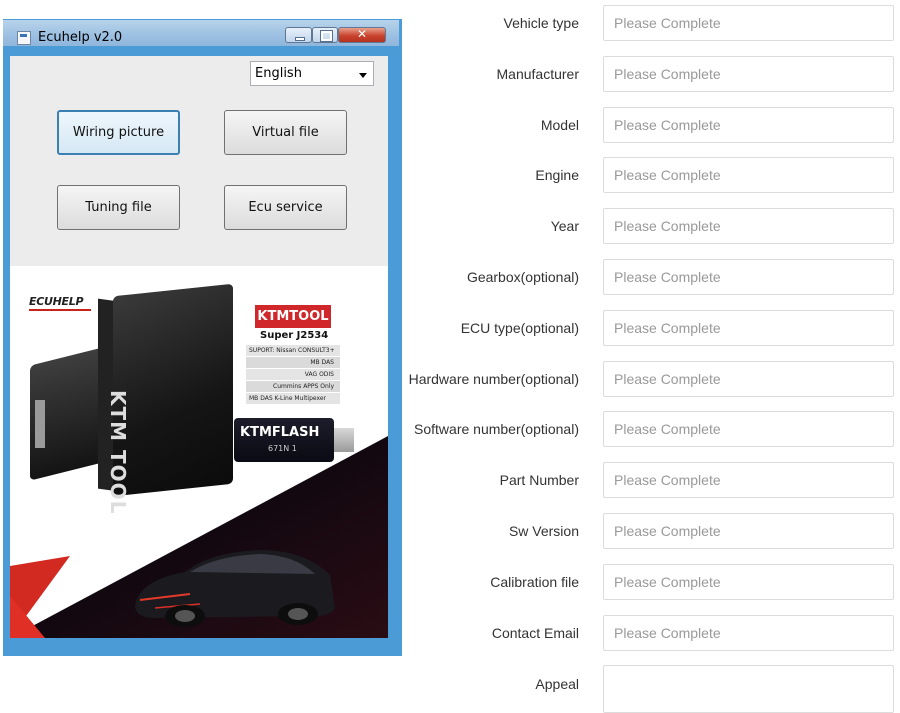 This screenshot has width=900, height=713. What do you see at coordinates (522, 277) in the screenshot?
I see `gearbox-label: Gearbox(optional)` at bounding box center [522, 277].